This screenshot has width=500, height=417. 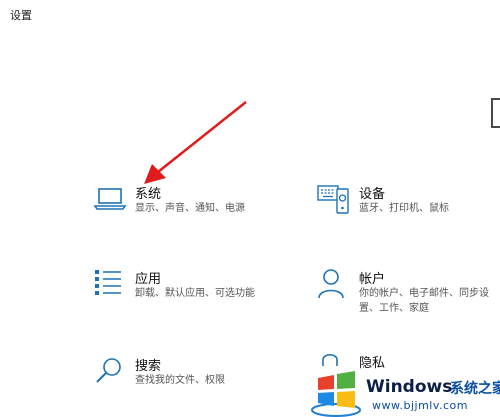 What do you see at coordinates (148, 279) in the screenshot?
I see `tile-apps-name: 应用` at bounding box center [148, 279].